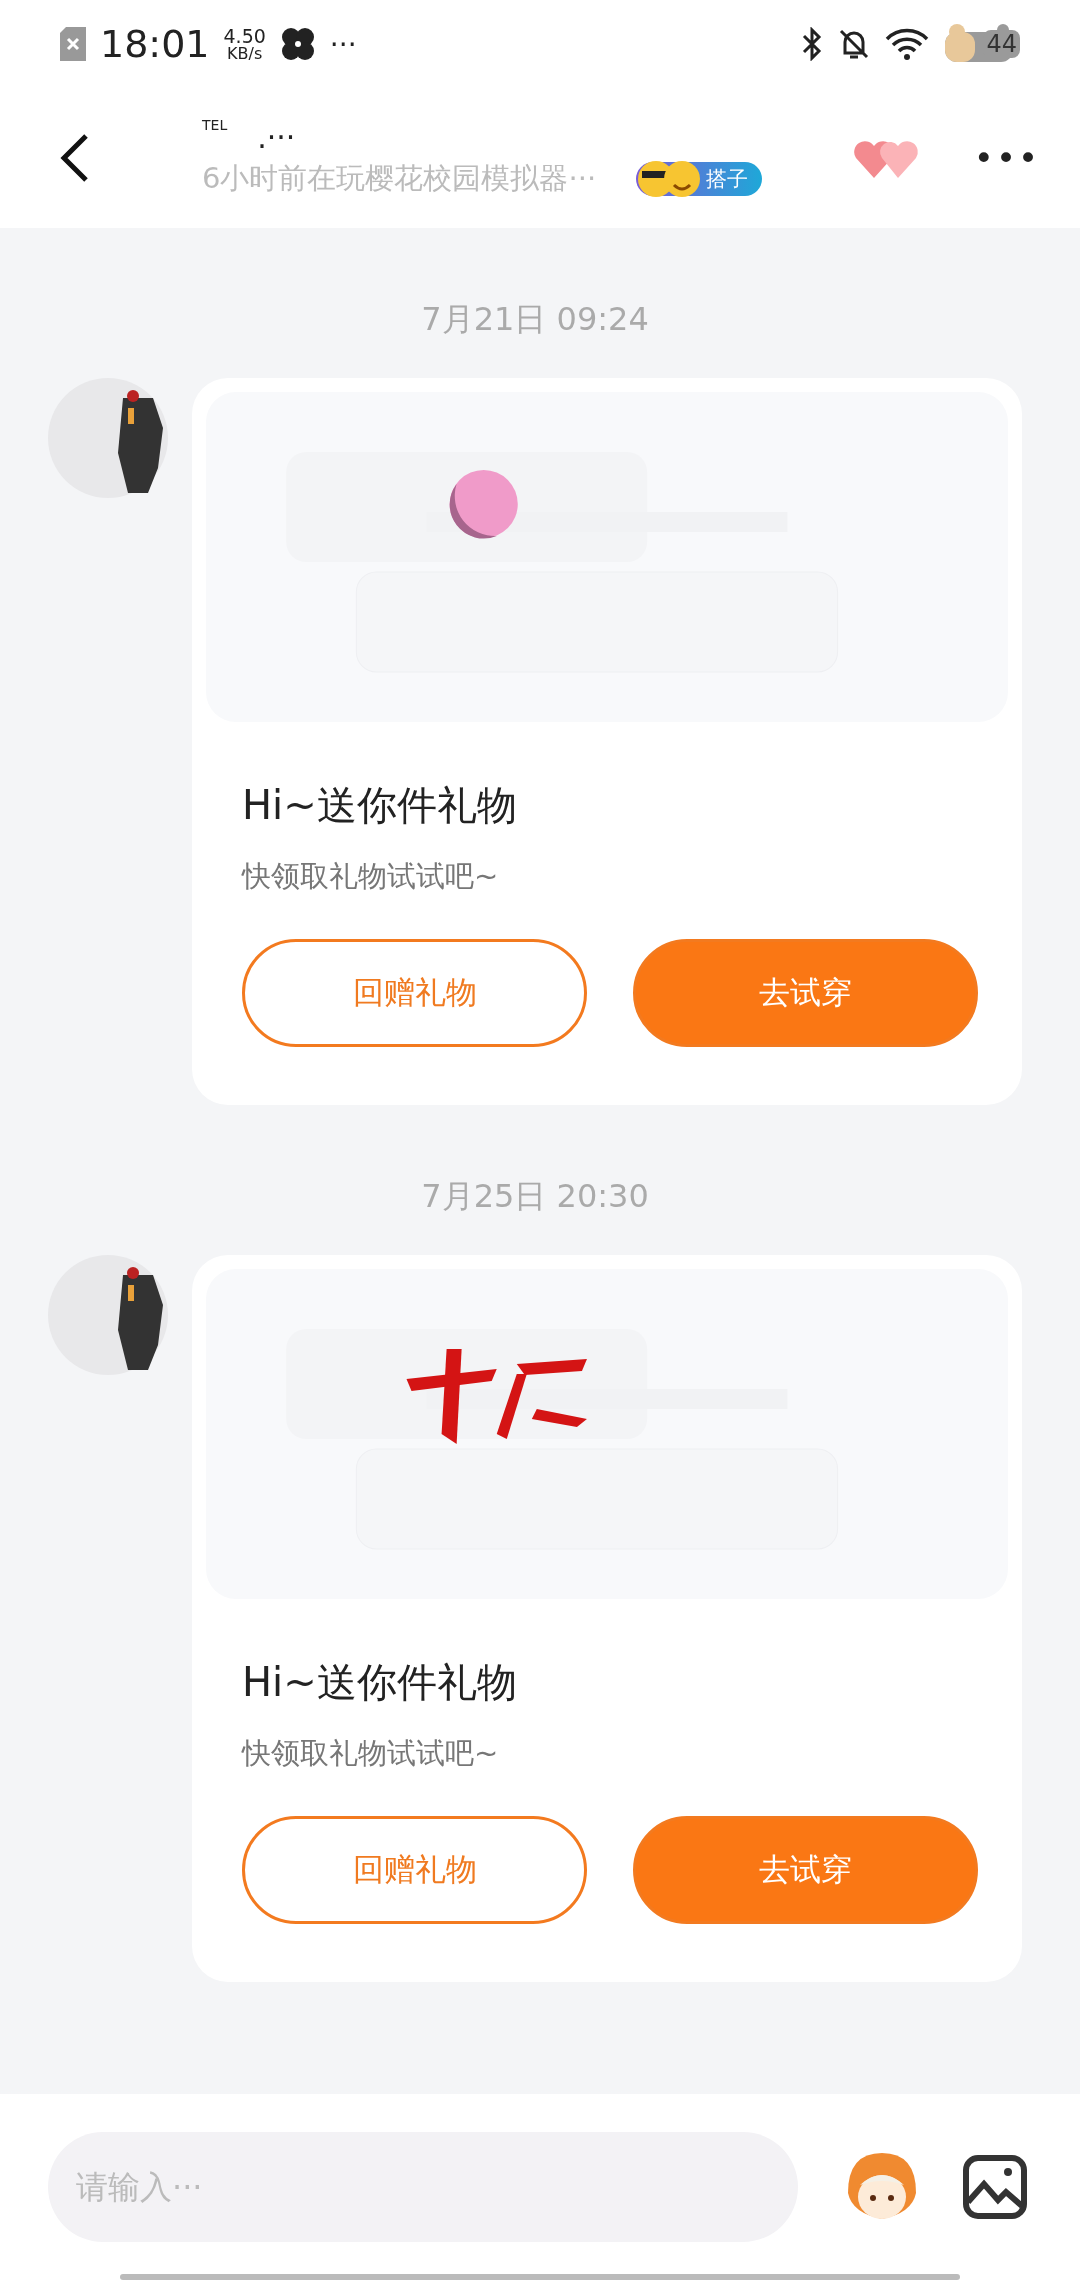 This screenshot has height=2280, width=1080. I want to click on contact-name: .···, so click(276, 138).